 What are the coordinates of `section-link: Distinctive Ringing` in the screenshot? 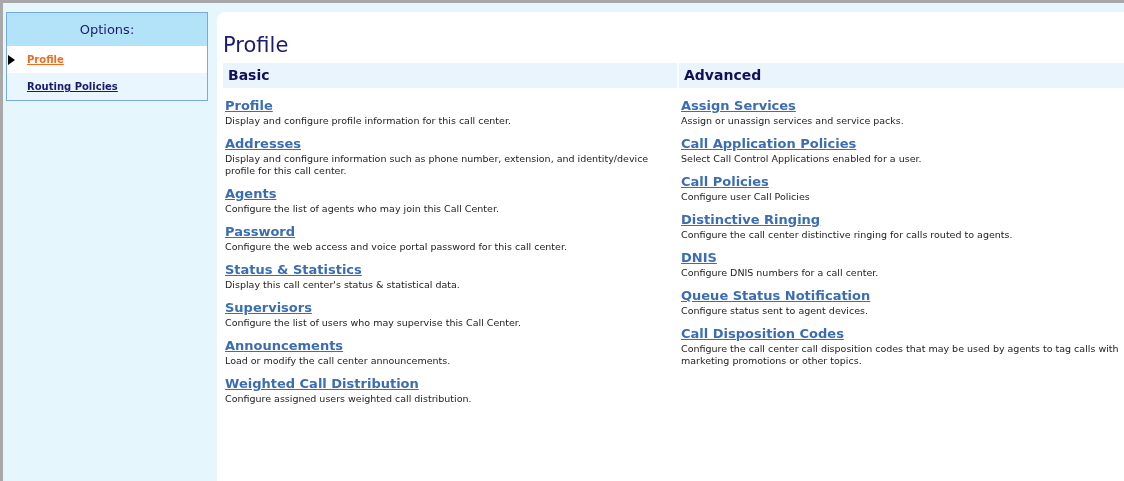 It's located at (751, 219).